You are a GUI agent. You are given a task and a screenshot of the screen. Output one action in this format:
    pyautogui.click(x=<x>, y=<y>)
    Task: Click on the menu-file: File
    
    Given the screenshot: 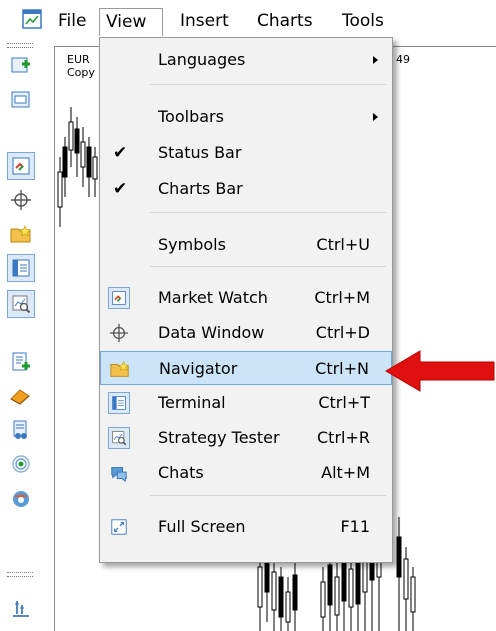 What is the action you would take?
    pyautogui.click(x=72, y=22)
    